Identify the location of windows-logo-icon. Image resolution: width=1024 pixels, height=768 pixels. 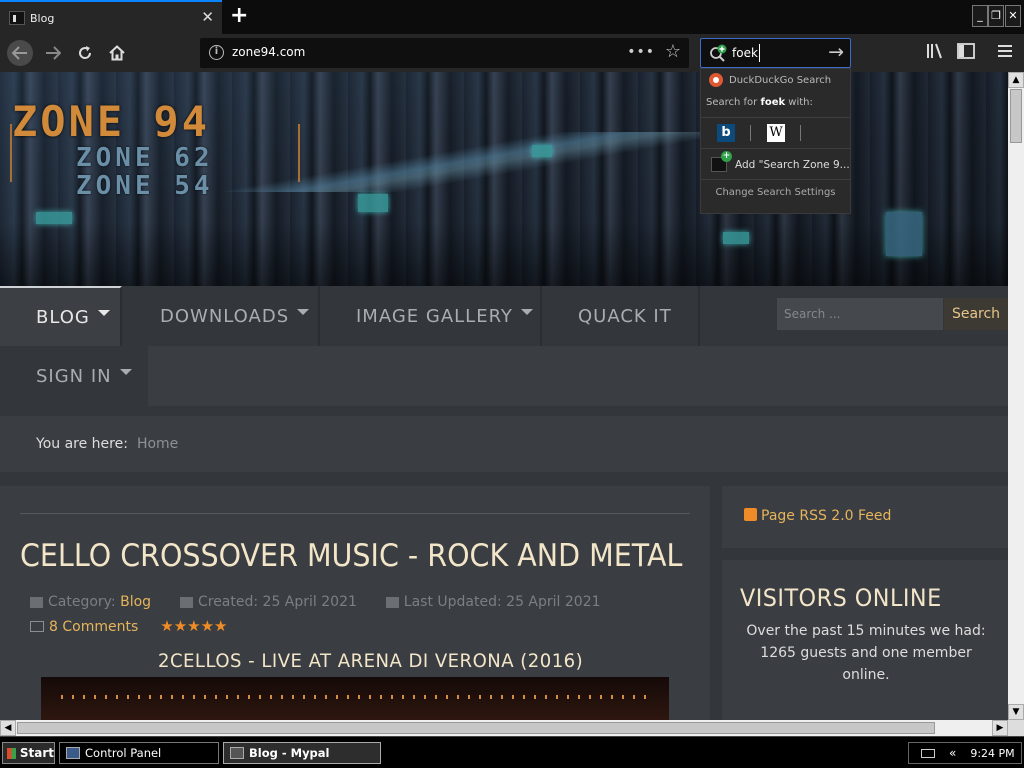
(11, 753).